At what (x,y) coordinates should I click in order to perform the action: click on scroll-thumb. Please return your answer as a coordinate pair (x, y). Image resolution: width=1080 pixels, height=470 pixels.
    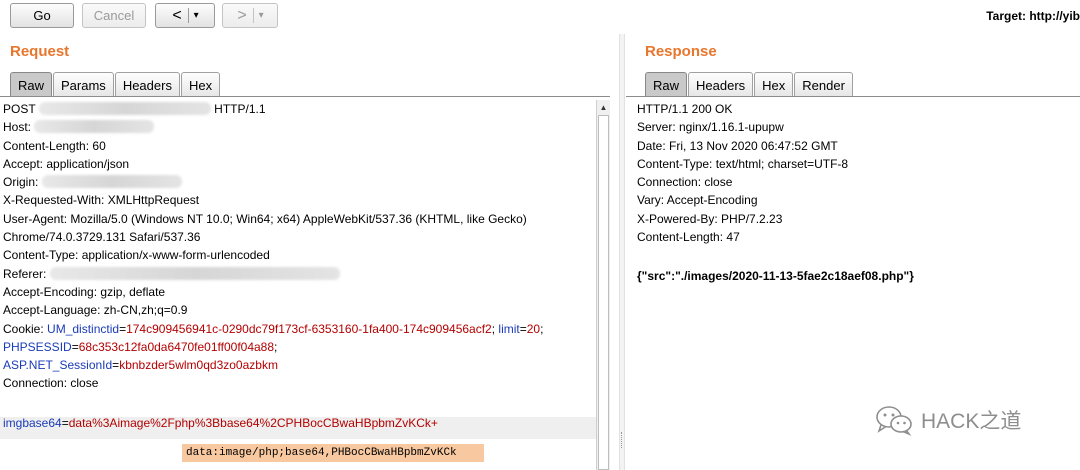
    Looking at the image, I should click on (603, 292).